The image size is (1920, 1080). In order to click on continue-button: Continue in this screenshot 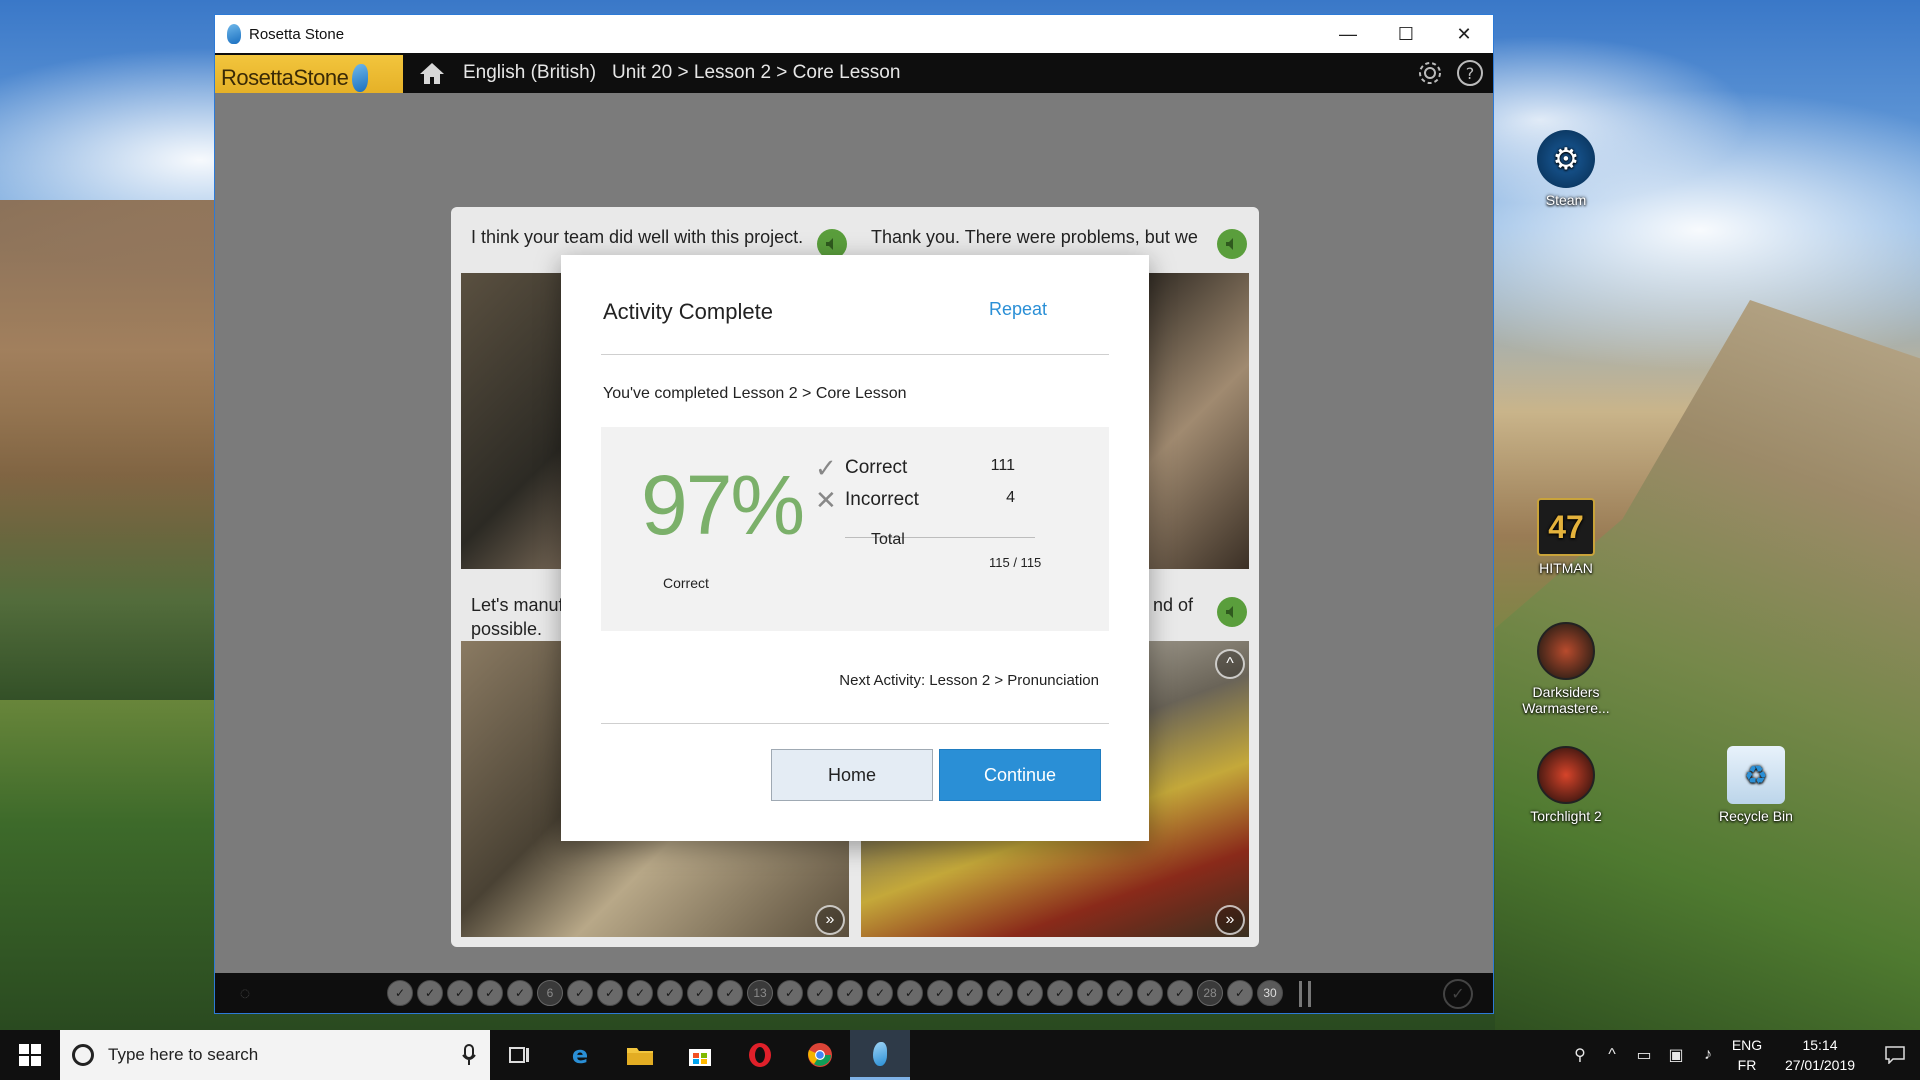, I will do `click(1020, 775)`.